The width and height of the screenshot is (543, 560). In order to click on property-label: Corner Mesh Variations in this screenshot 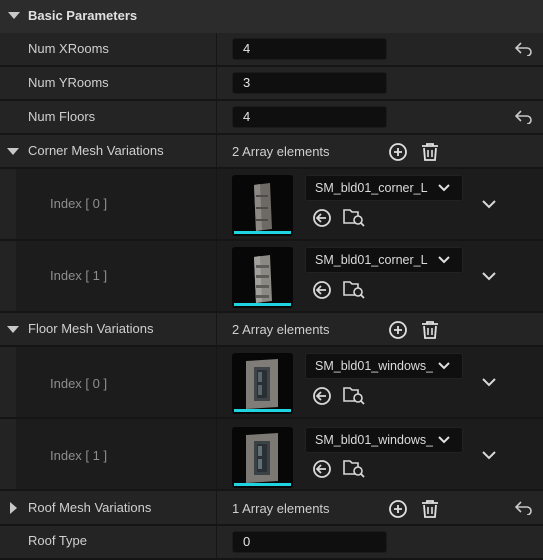, I will do `click(96, 150)`.